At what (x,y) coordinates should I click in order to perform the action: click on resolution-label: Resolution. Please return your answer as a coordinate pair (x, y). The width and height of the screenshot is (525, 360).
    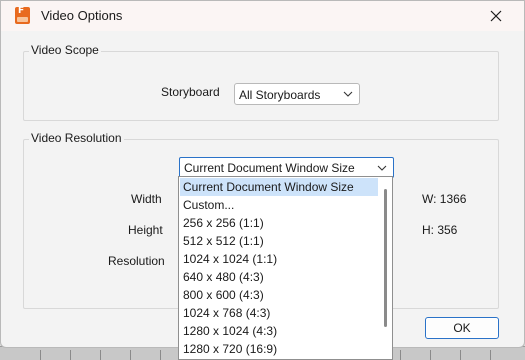
    Looking at the image, I should click on (136, 261).